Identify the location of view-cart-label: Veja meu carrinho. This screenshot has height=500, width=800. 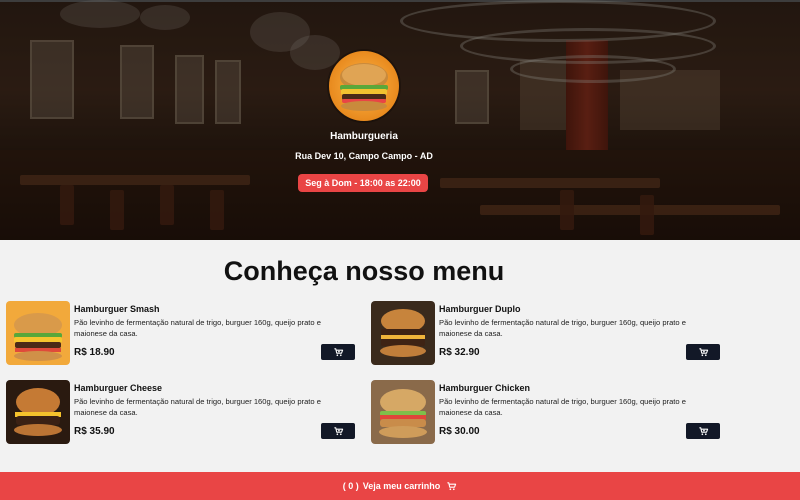
(401, 486).